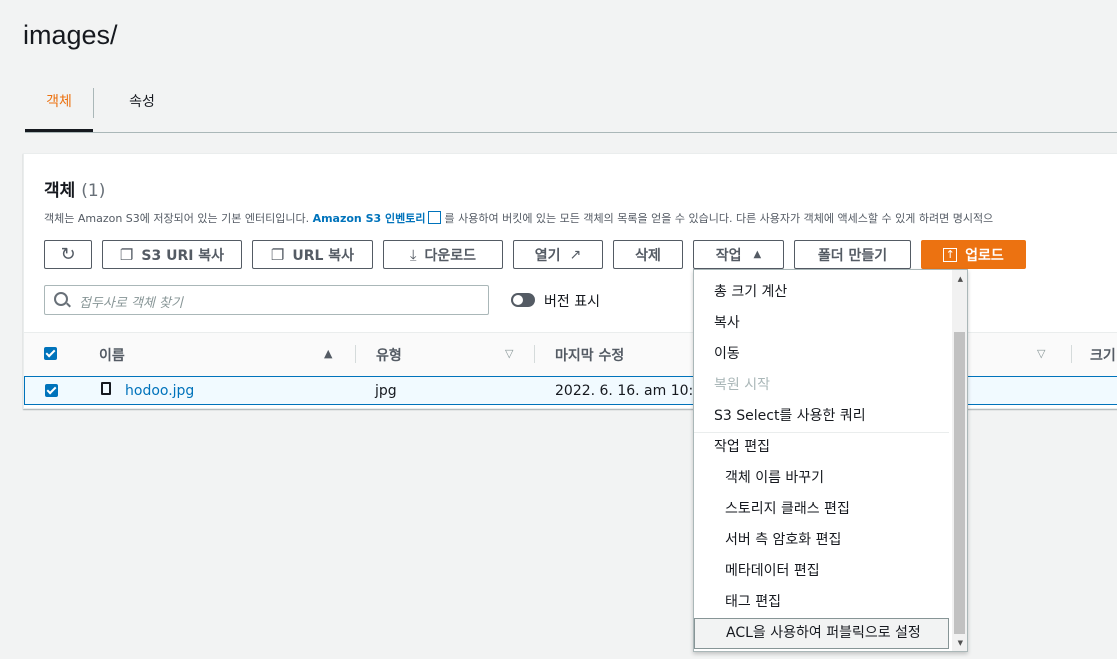 Image resolution: width=1117 pixels, height=659 pixels. I want to click on description-text: 객체는 Amazon S3에 저장되어 있는 기본 엔터티입니다., so click(177, 218).